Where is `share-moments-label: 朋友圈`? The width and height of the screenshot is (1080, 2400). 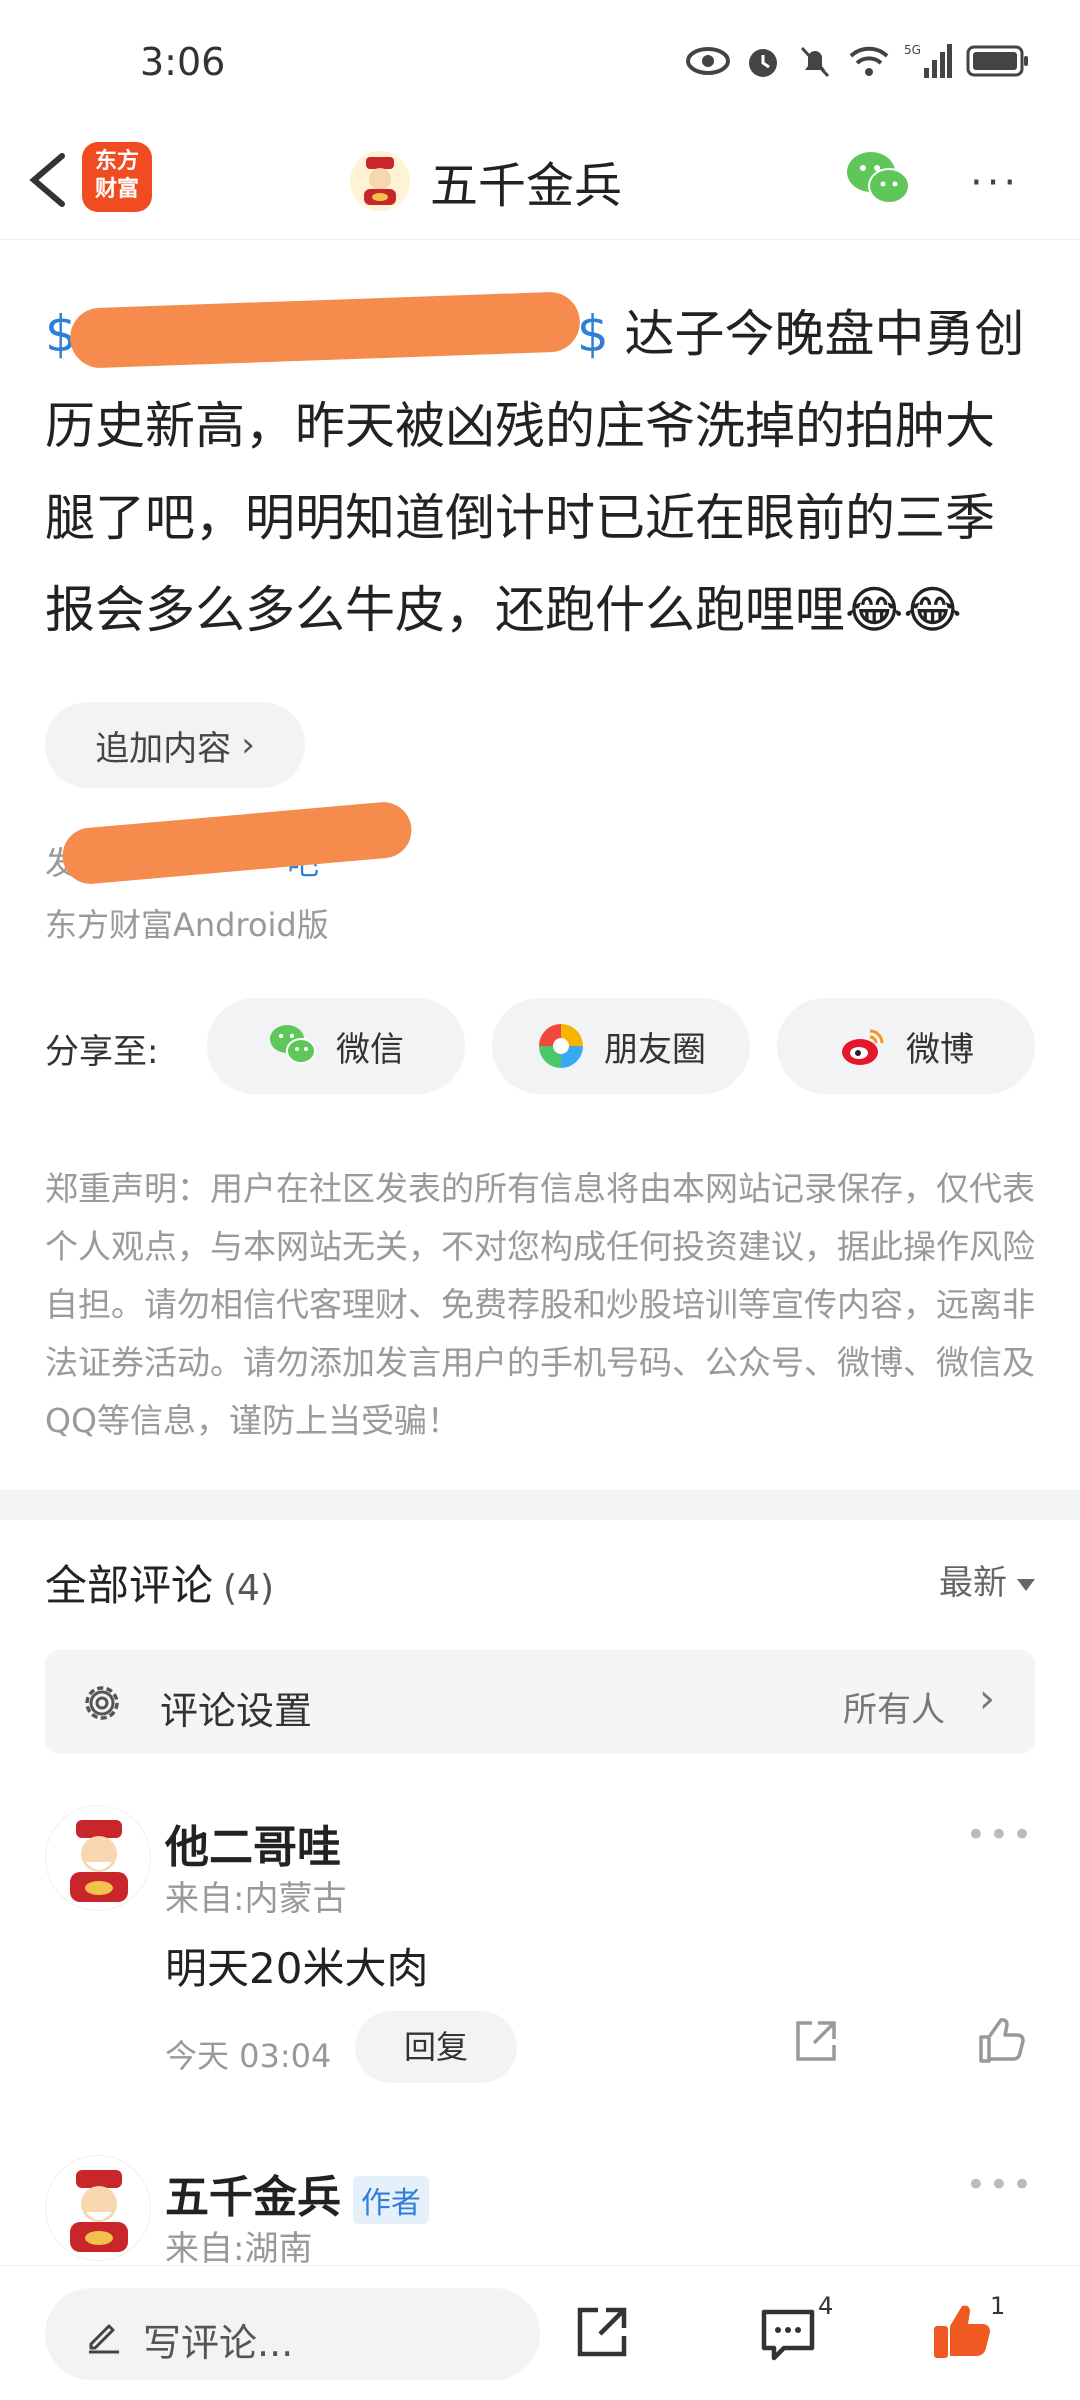 share-moments-label: 朋友圈 is located at coordinates (655, 1049).